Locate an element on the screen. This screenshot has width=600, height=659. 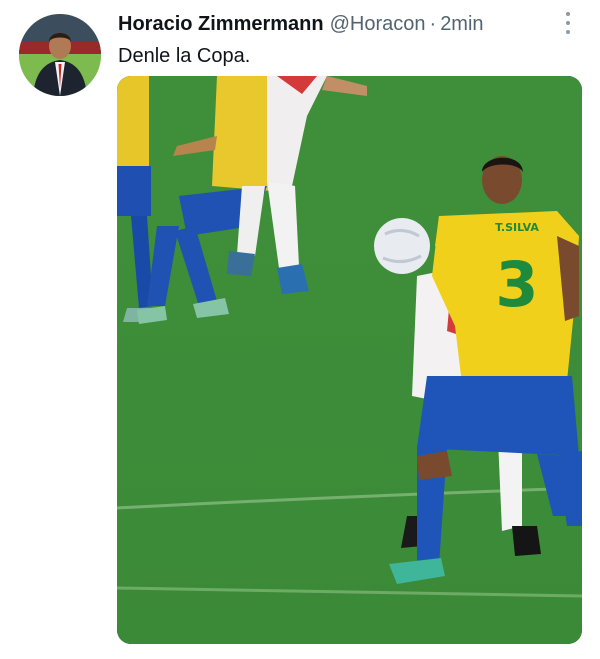
shirt-name: T.SILVA is located at coordinates (517, 227).